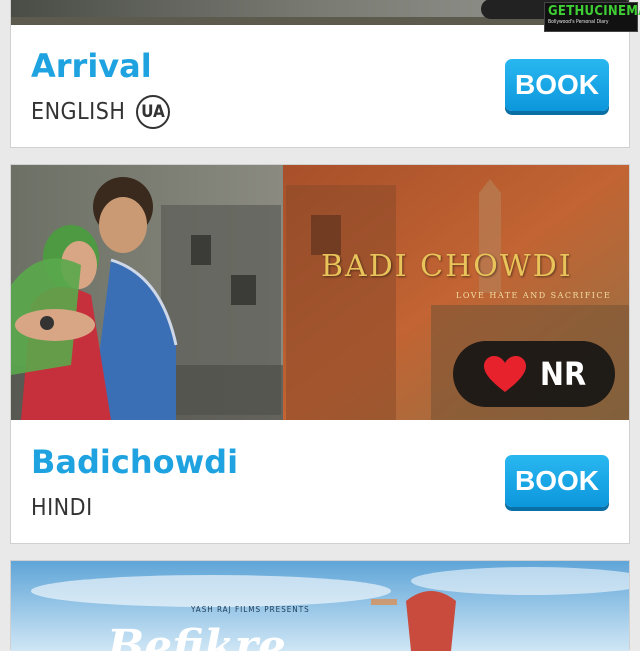 This screenshot has height=651, width=640. Describe the element at coordinates (534, 295) in the screenshot. I see `poster-tagline: LOVE HATE AND SACRIFICE` at that location.